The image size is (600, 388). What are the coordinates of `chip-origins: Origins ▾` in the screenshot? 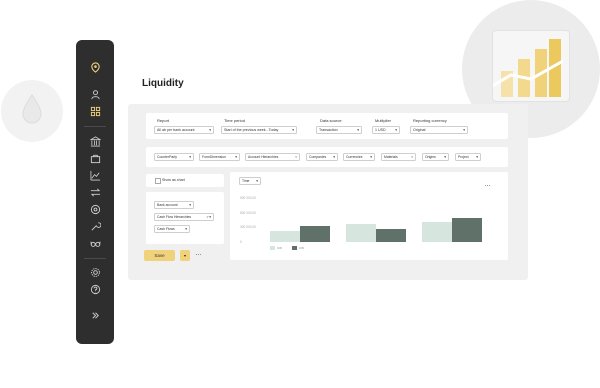 It's located at (435, 157).